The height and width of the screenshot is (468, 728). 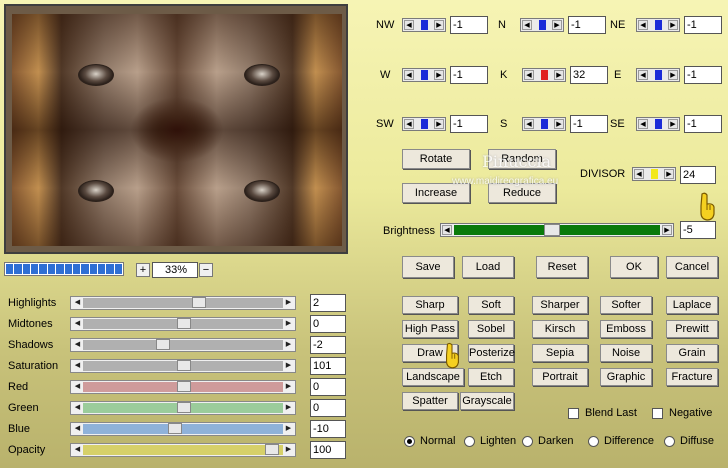 I want to click on tone-slider-shadows: ◀ ▶, so click(x=183, y=345).